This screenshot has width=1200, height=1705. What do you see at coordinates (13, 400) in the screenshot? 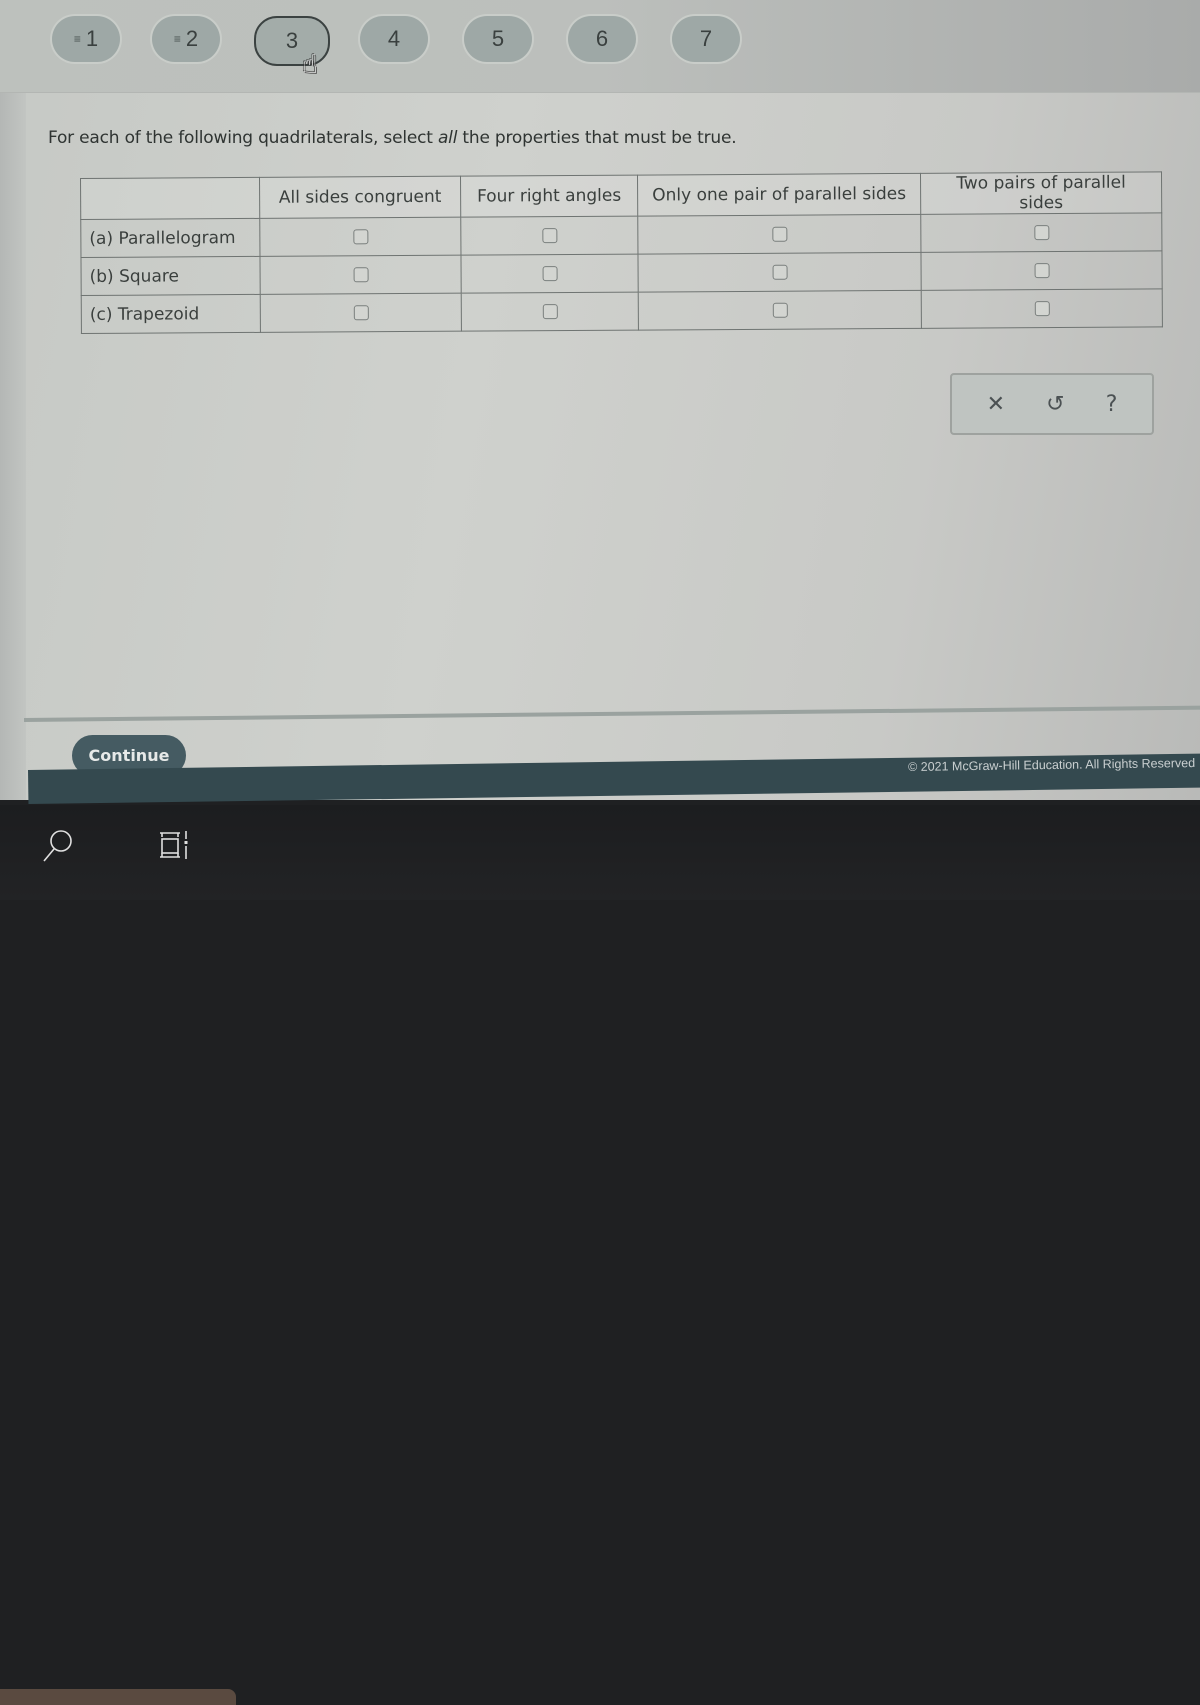
I see `window-edge` at bounding box center [13, 400].